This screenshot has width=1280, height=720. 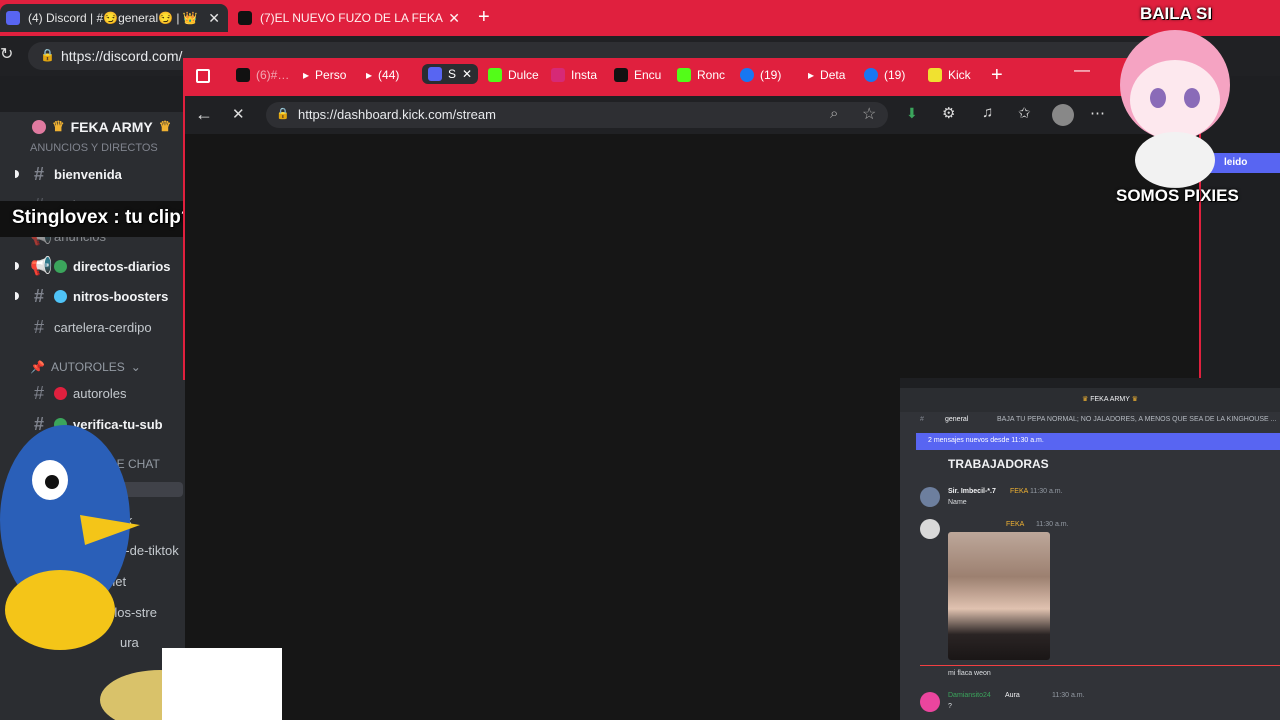 What do you see at coordinates (122, 266) in the screenshot?
I see `channel-label: directos-diarios` at bounding box center [122, 266].